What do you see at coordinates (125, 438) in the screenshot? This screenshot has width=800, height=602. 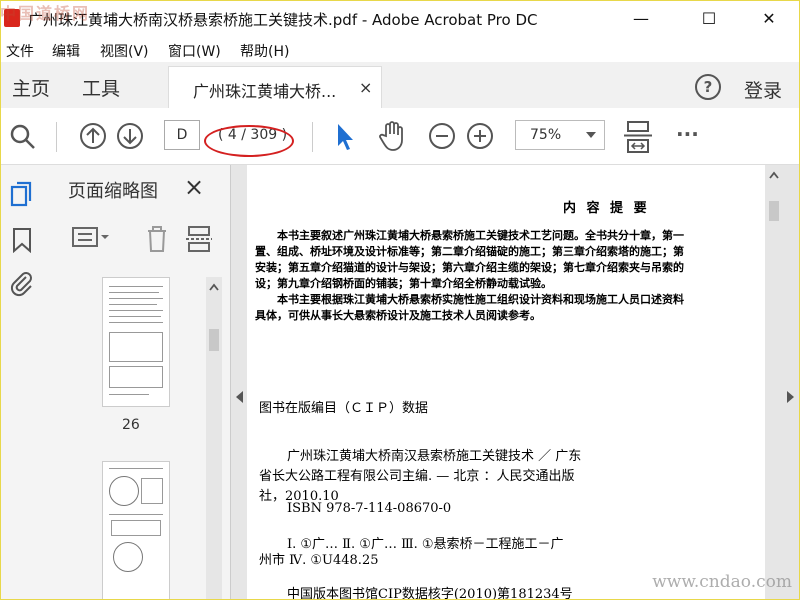 I see `thumbnail-list: 26` at bounding box center [125, 438].